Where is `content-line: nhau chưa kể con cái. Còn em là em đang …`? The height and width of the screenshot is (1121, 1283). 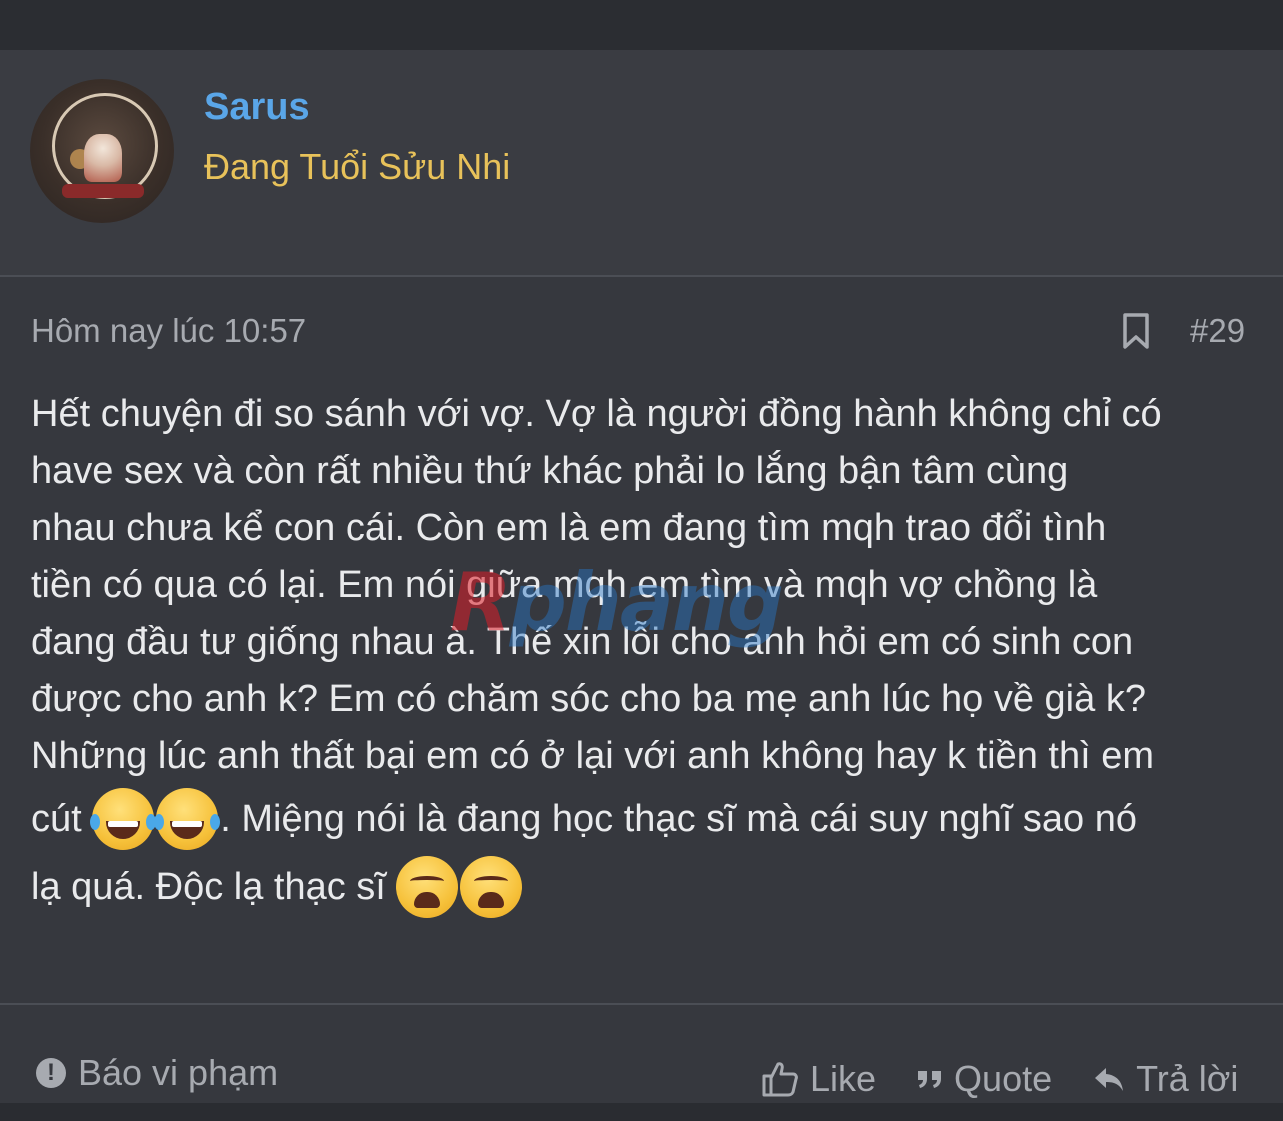 content-line: nhau chưa kể con cái. Còn em là em đang … is located at coordinates (569, 528).